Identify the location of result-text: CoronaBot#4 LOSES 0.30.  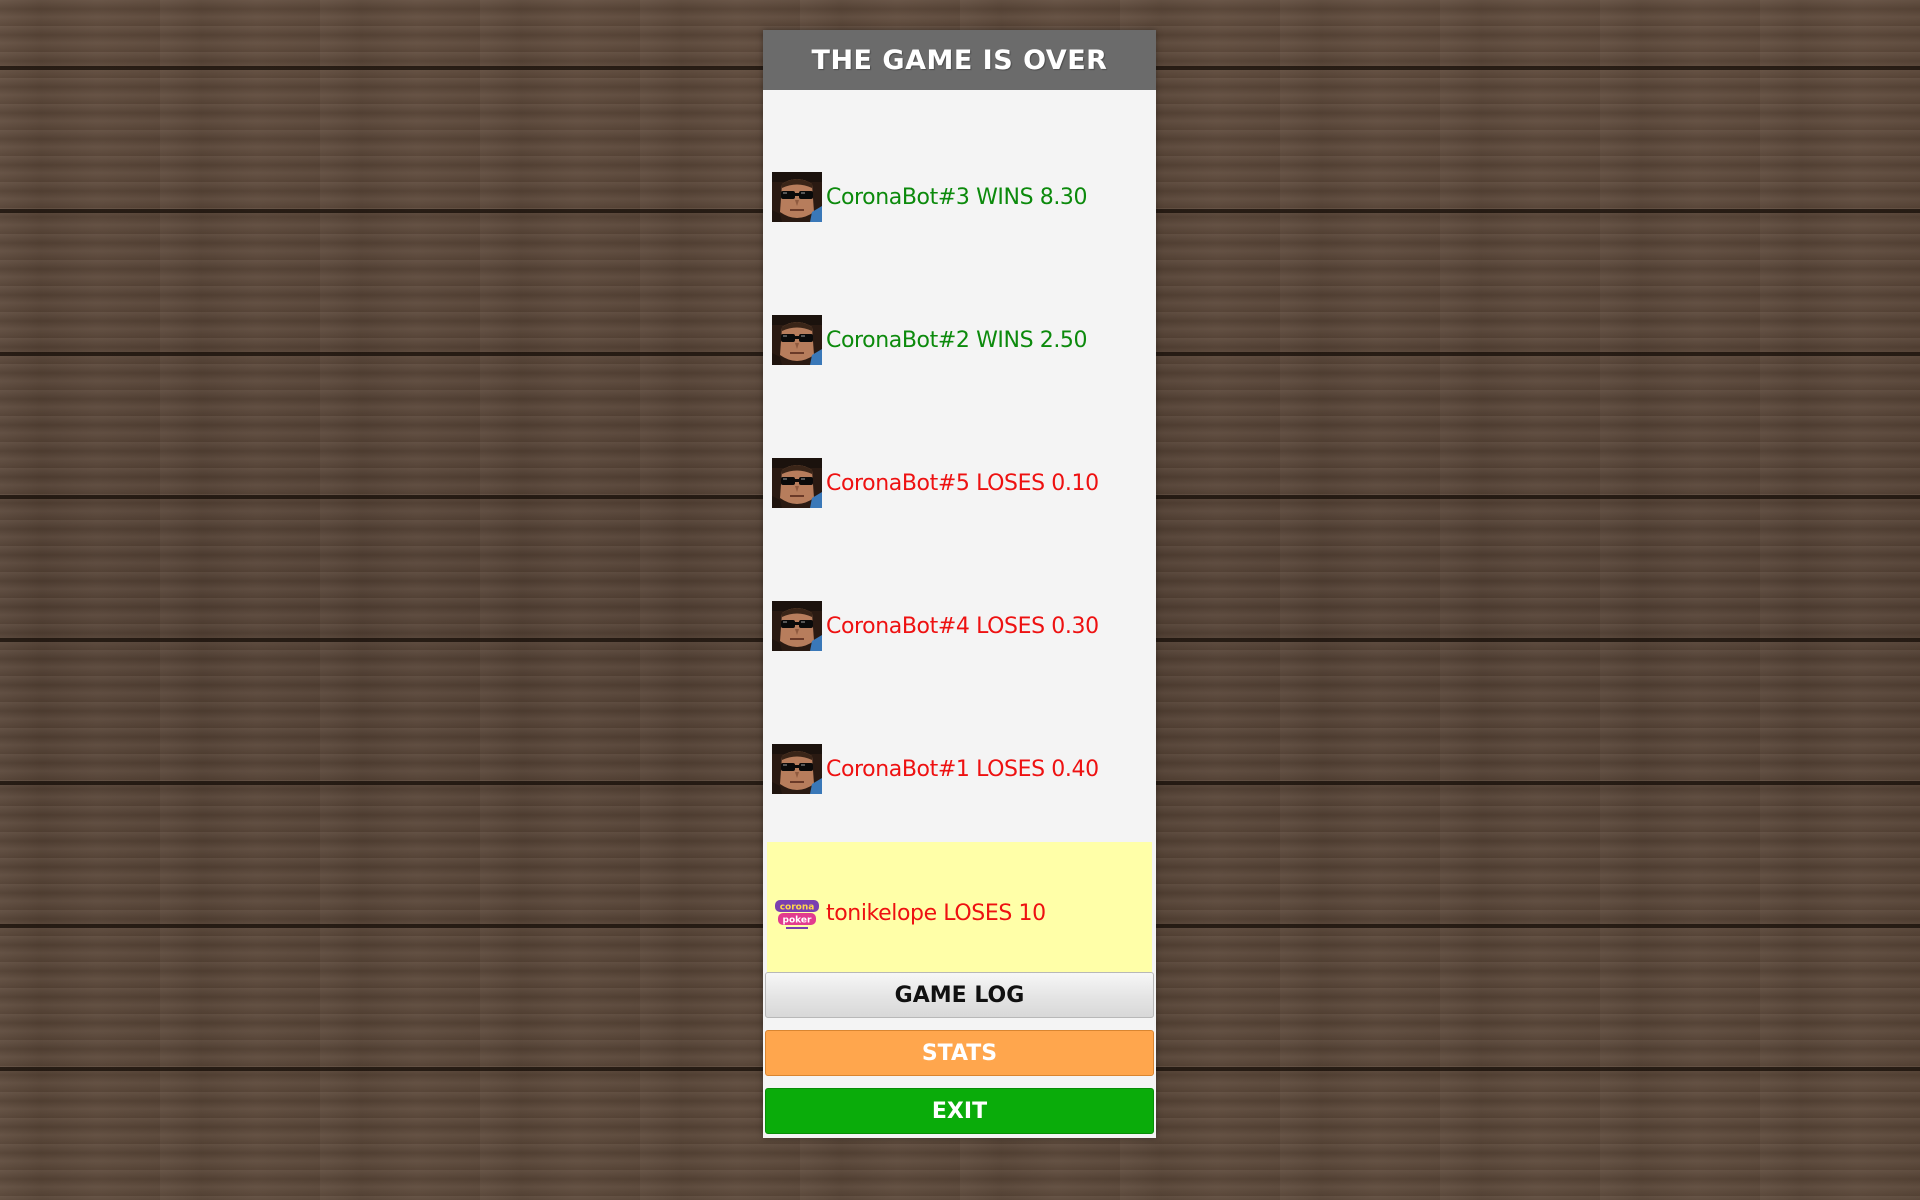
(962, 626).